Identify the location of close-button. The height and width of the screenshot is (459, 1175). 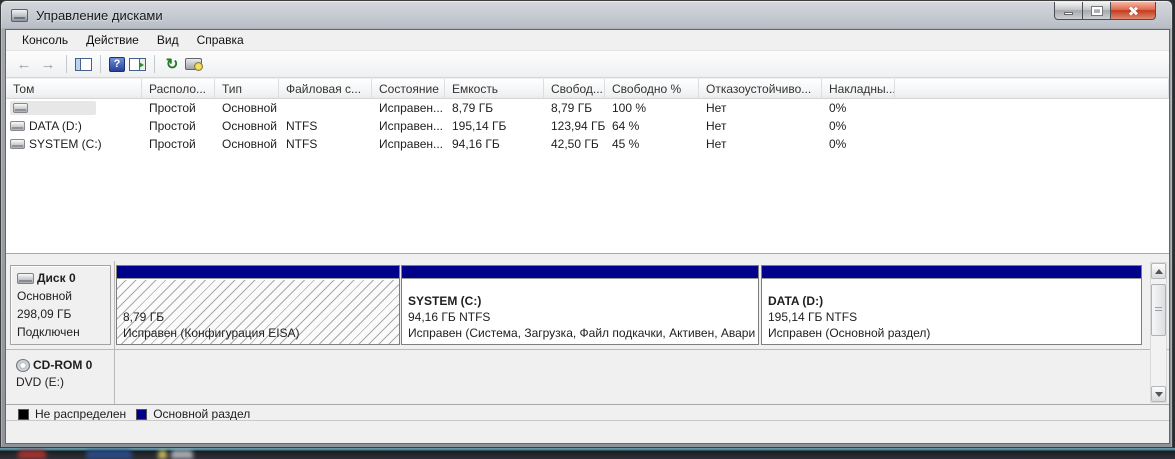
(1133, 11).